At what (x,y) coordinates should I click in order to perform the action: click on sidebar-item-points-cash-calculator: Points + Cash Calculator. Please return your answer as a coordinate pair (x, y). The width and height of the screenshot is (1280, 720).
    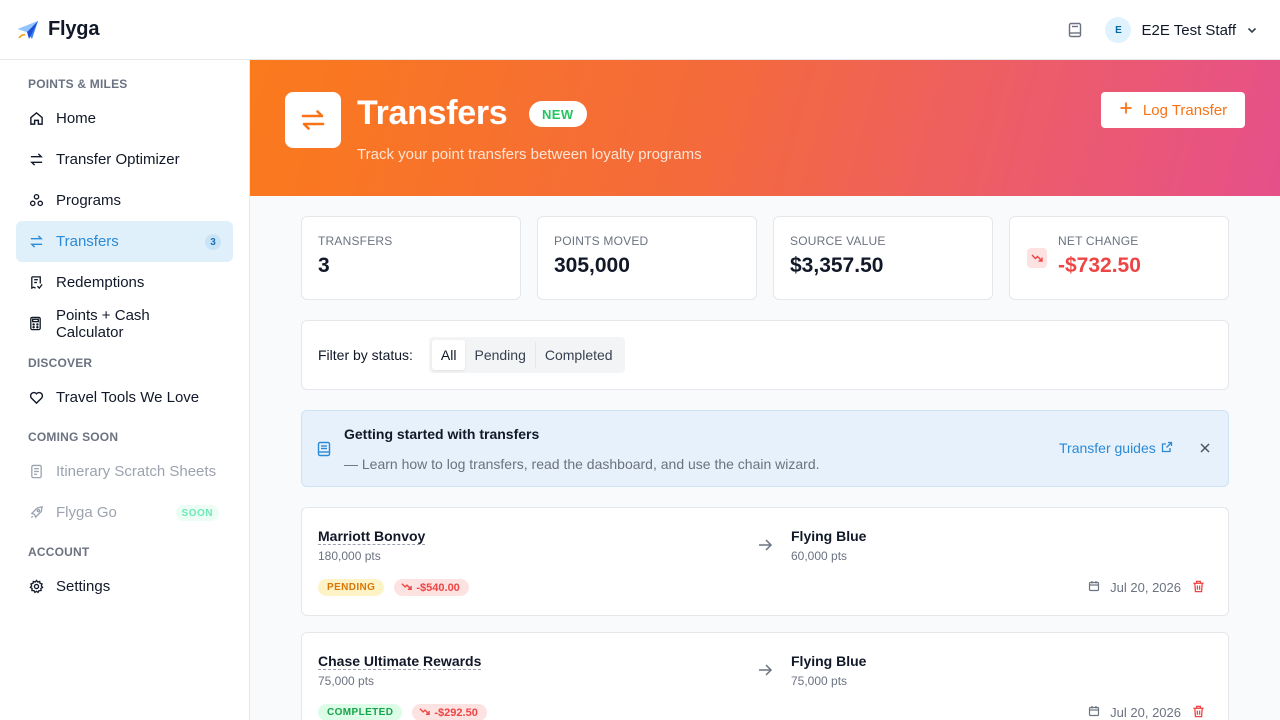
    Looking at the image, I should click on (124, 323).